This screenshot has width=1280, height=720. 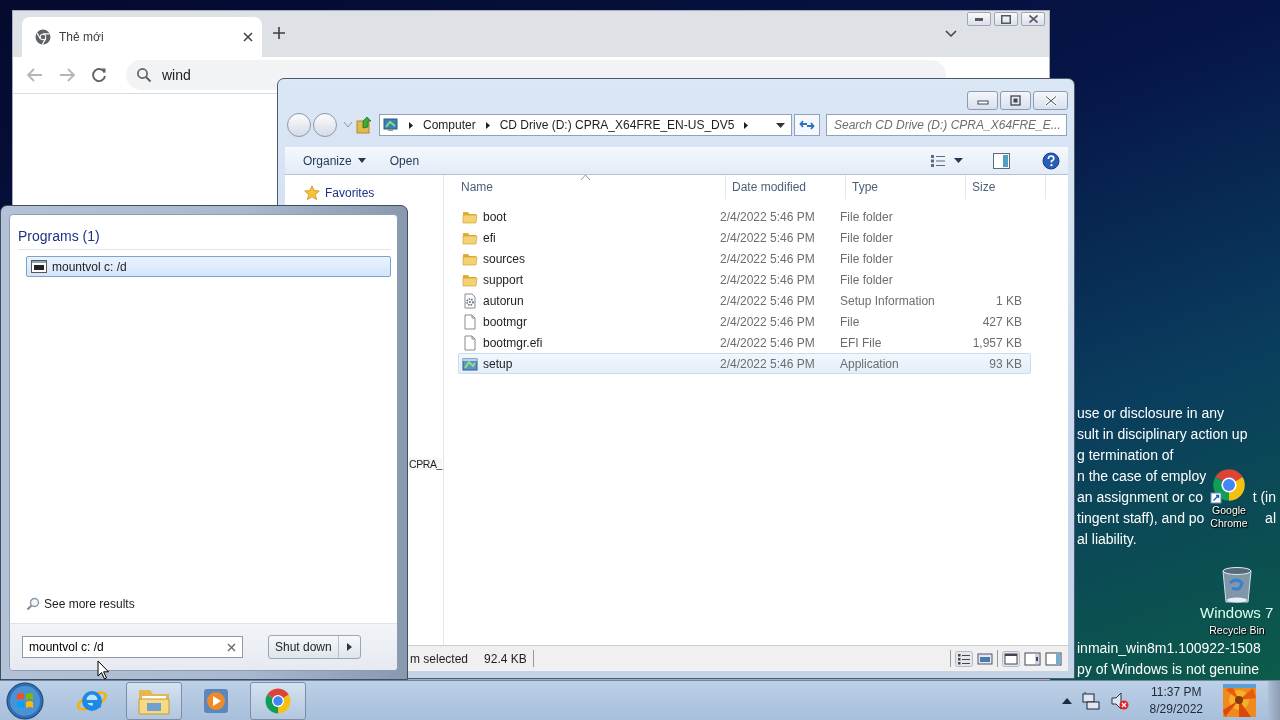 What do you see at coordinates (391, 125) in the screenshot?
I see `computer-icon` at bounding box center [391, 125].